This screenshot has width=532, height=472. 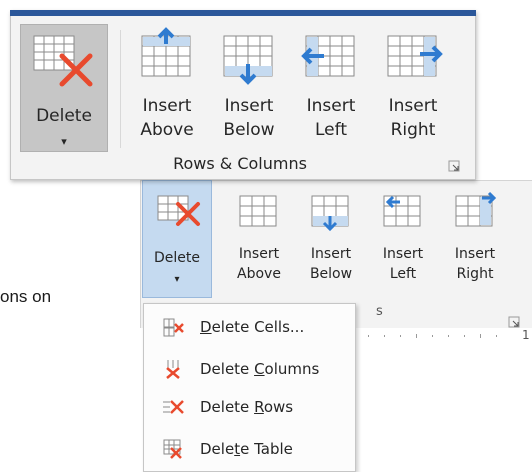 I want to click on insert-above-label-2: Above, so click(x=167, y=130).